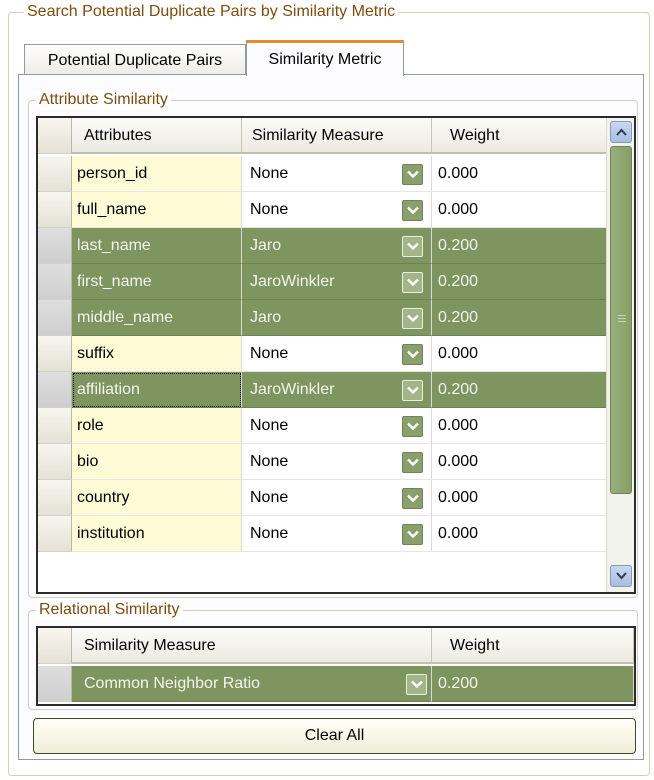  Describe the element at coordinates (157, 498) in the screenshot. I see `attribute-name-cell: country` at that location.